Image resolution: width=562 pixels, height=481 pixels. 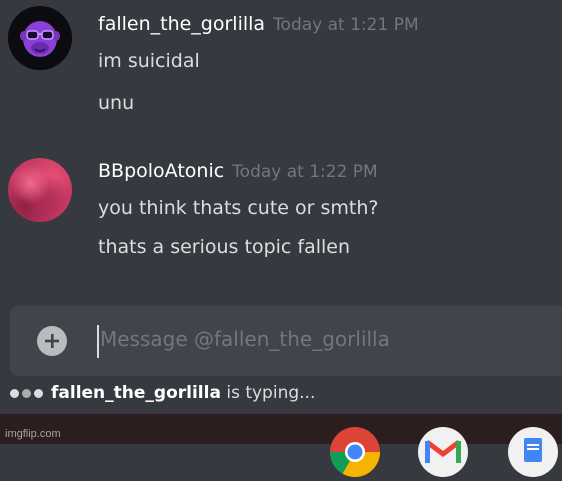 I want to click on message-header: fallen_the_gorlilla Today at 1:21 PM, so click(x=258, y=24).